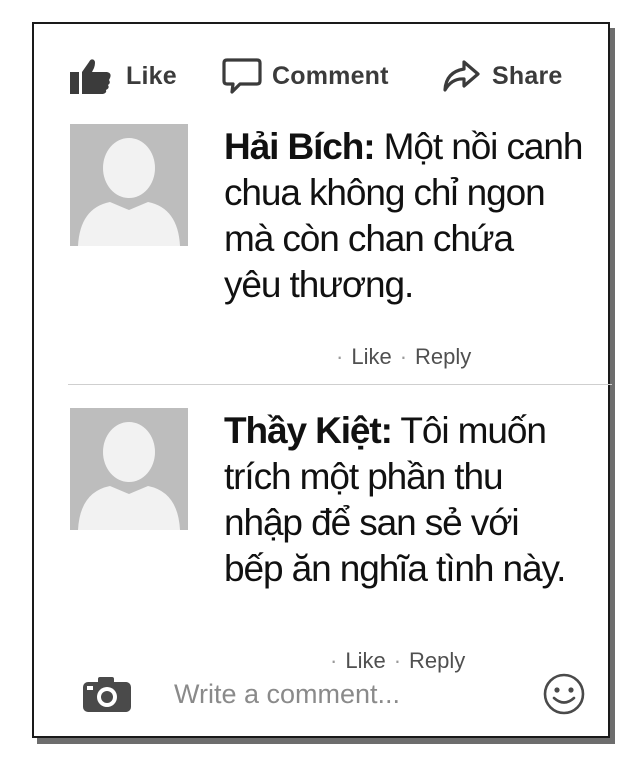 The width and height of the screenshot is (640, 760). I want to click on thumbs-up-icon, so click(91, 76).